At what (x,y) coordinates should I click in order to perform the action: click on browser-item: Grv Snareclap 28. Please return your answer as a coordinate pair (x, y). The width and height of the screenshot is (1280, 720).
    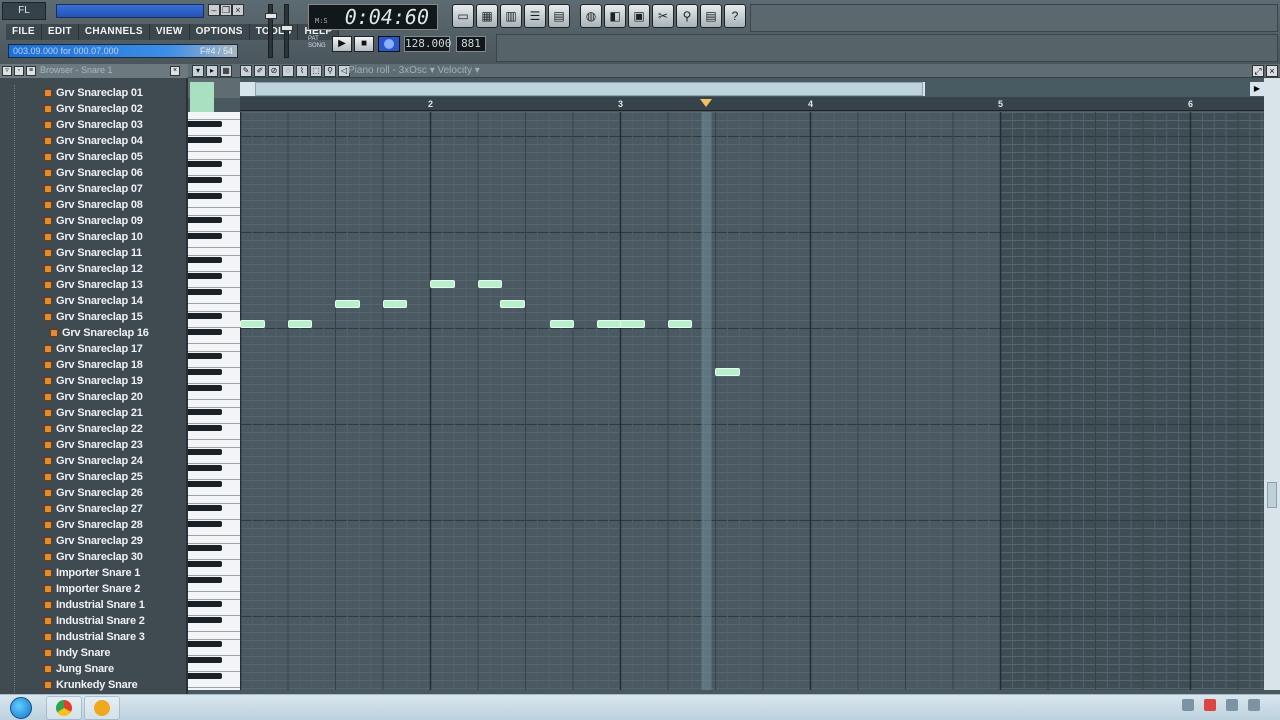
    Looking at the image, I should click on (93, 525).